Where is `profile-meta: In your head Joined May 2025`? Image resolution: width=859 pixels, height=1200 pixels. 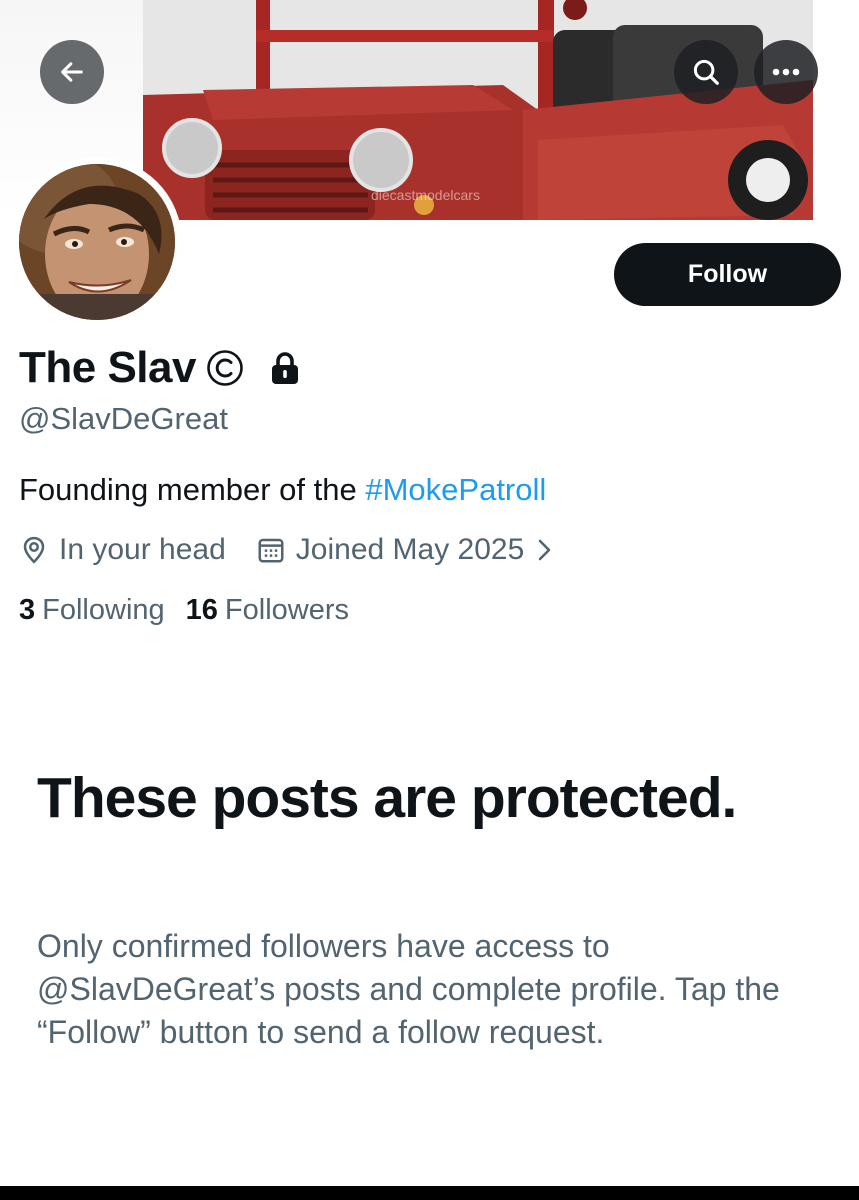 profile-meta: In your head Joined May 2025 is located at coordinates (287, 550).